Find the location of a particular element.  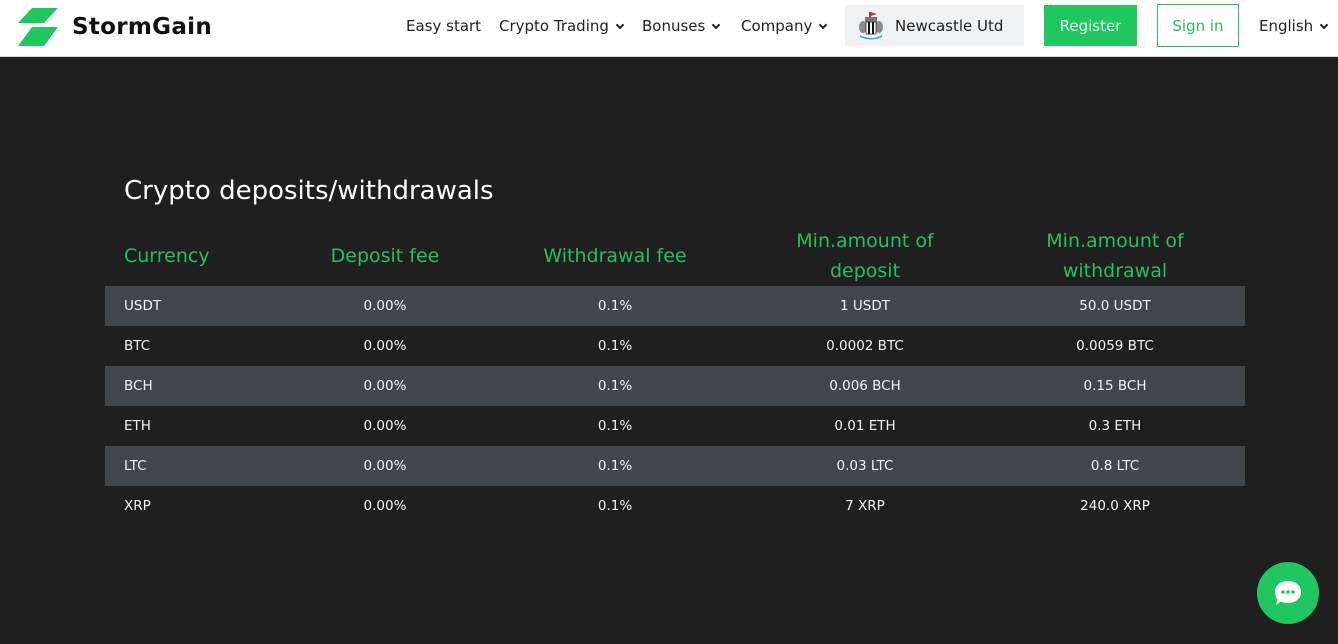

column-header-currency: Currency is located at coordinates (167, 256).